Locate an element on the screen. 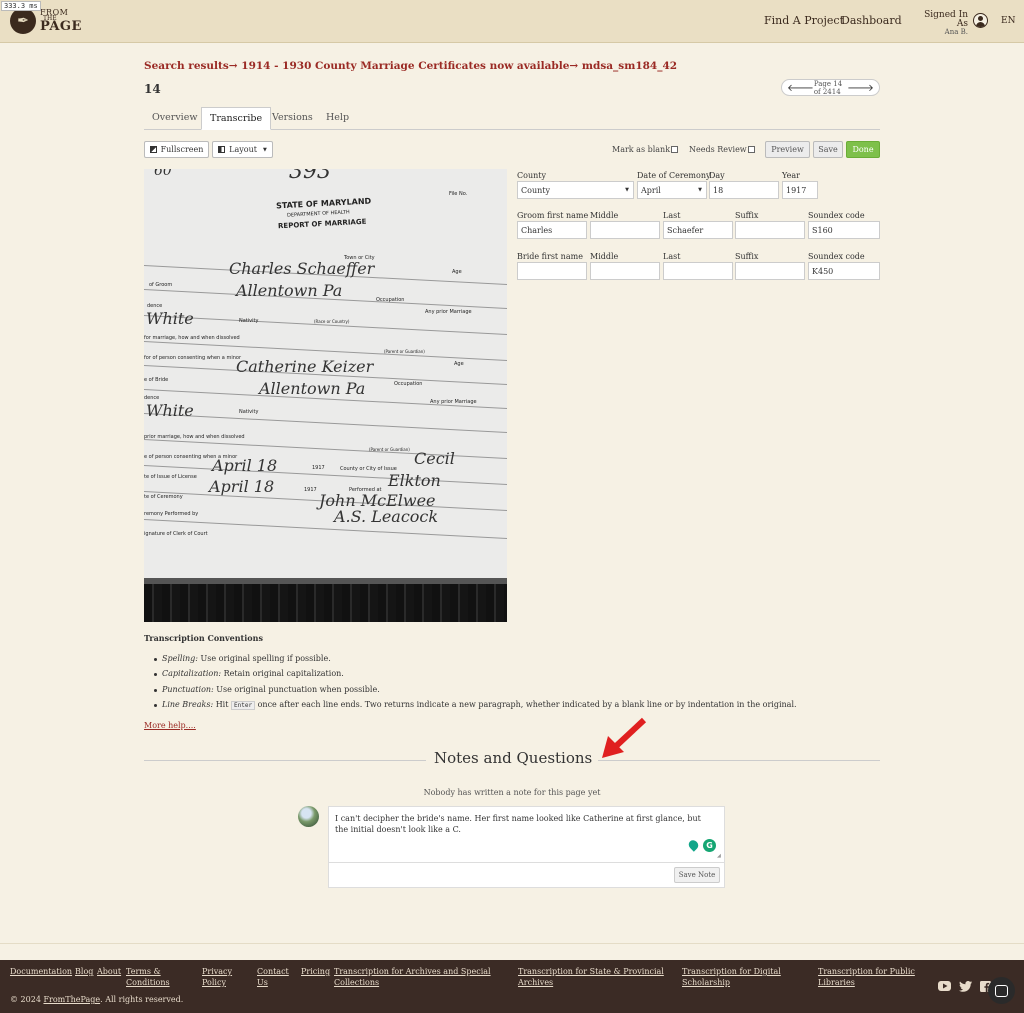  logo: ✒ FROM THE PAGE is located at coordinates (46, 21).